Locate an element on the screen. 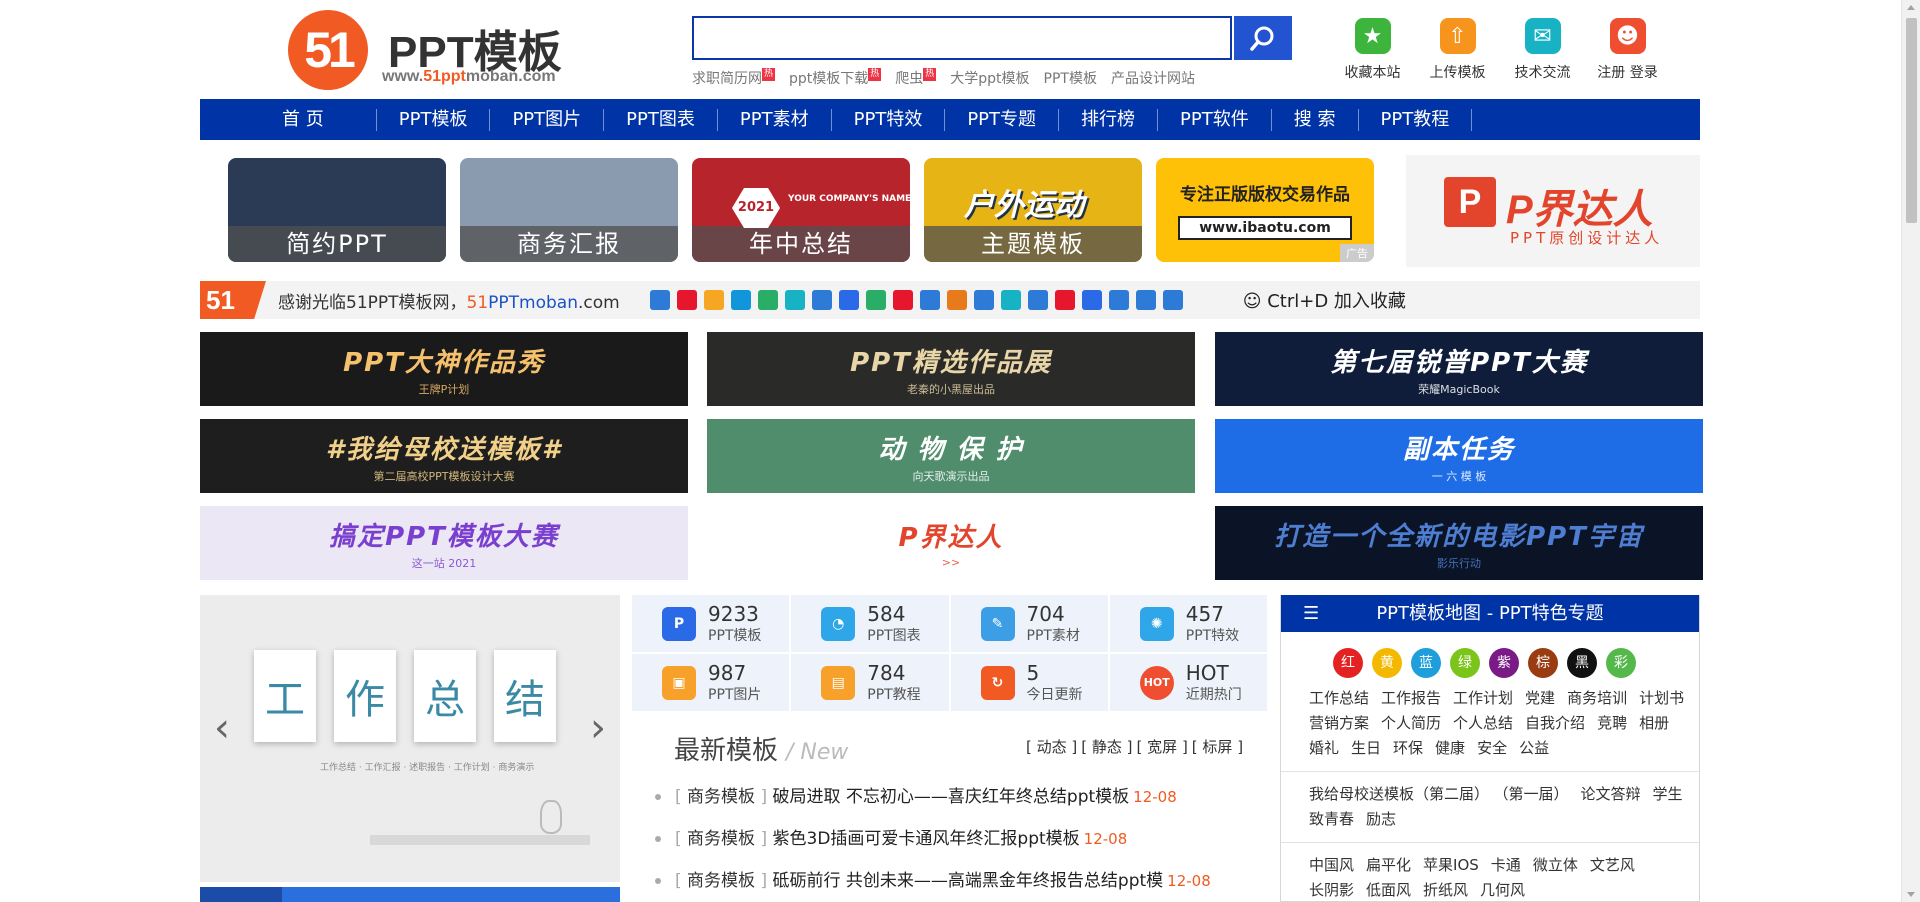 This screenshot has width=1920, height=902. event-banner: 打造一个全新的电影PPT宇宙 影乐行动 is located at coordinates (1459, 543).